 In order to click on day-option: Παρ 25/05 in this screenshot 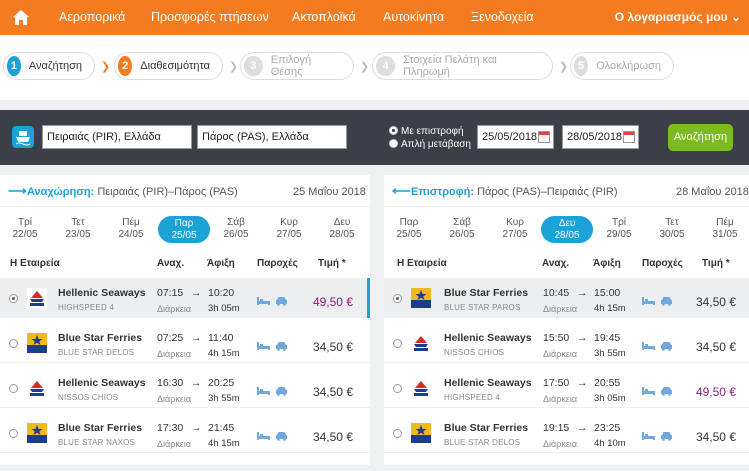, I will do `click(409, 229)`.